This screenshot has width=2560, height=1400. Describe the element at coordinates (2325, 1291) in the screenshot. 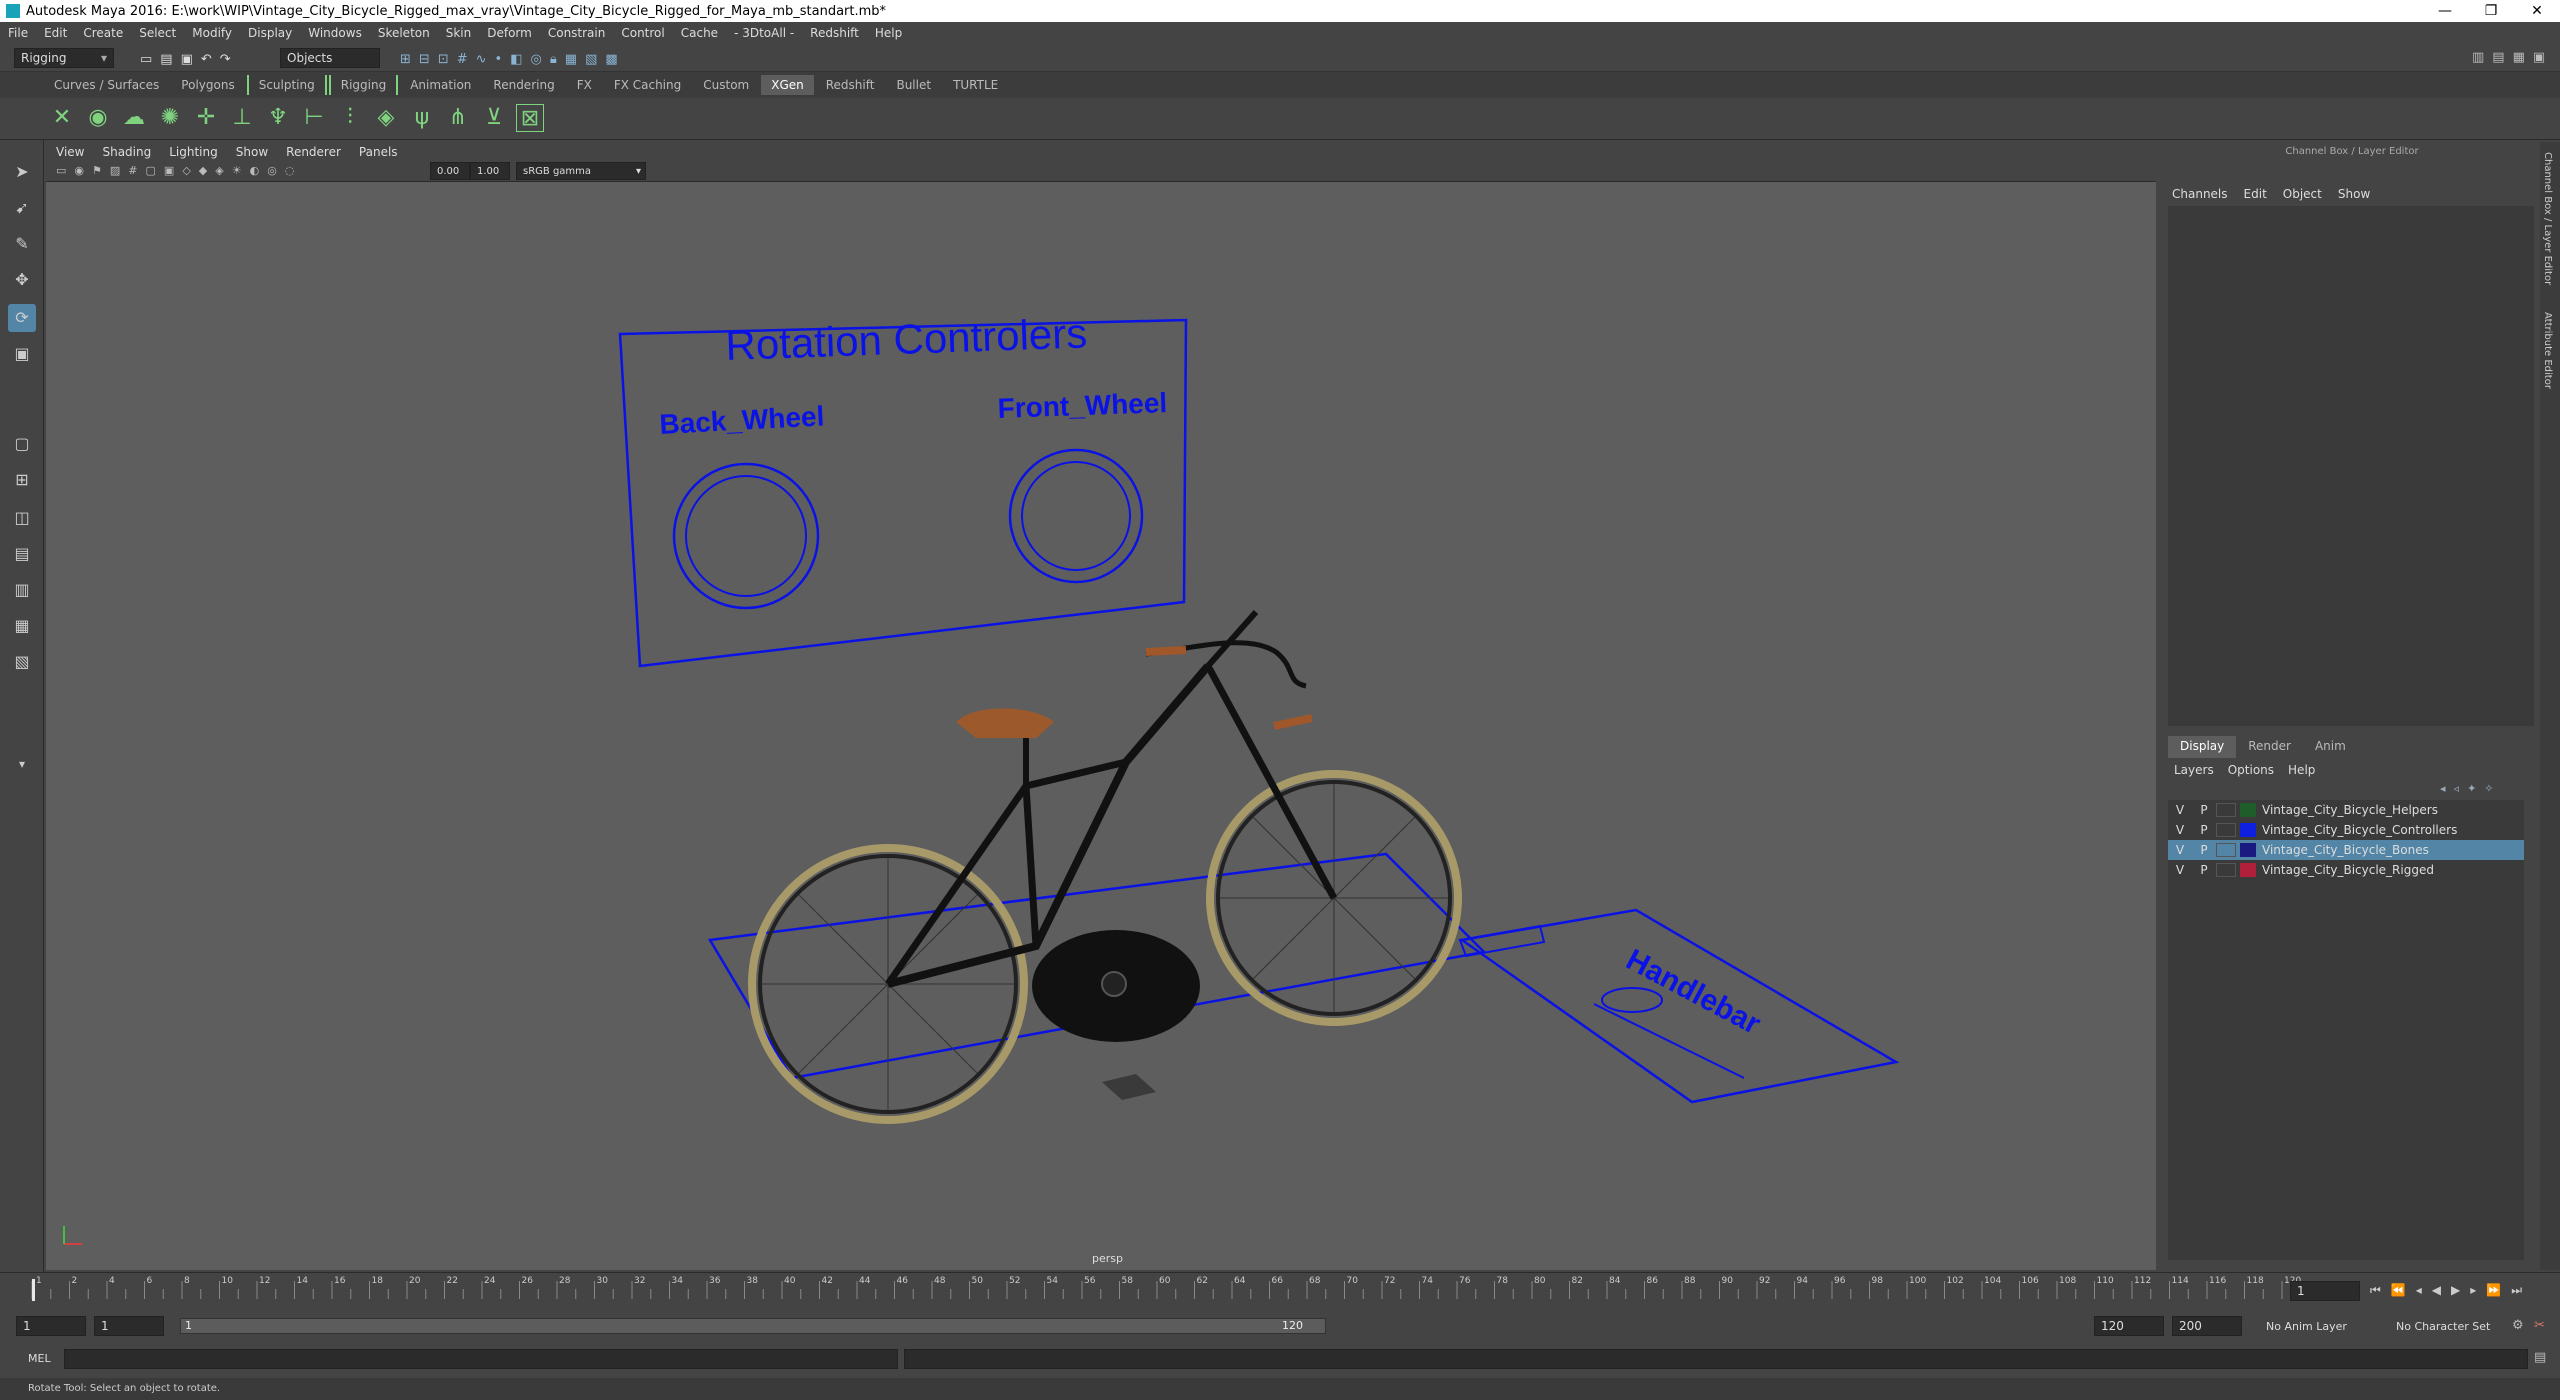

I see `current-frame-field: 1` at that location.